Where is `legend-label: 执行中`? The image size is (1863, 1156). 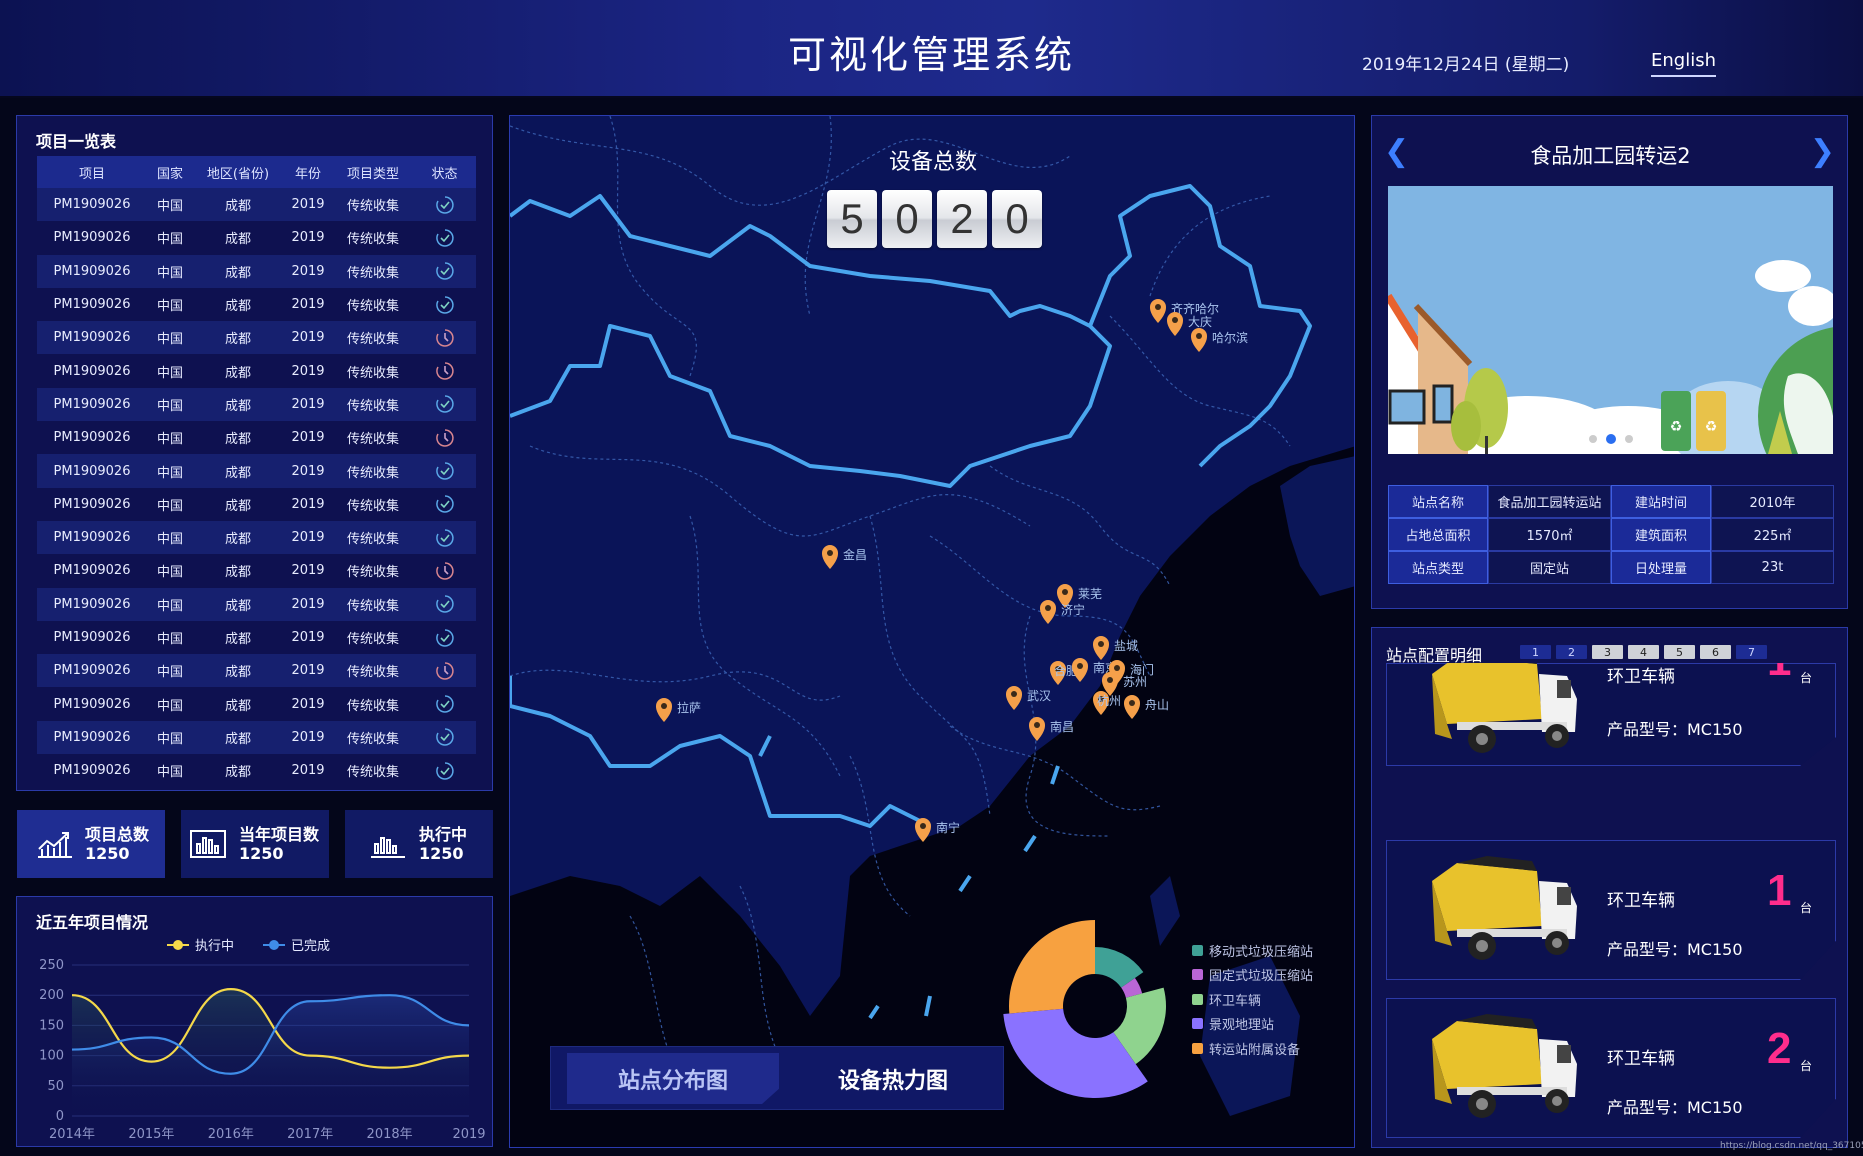 legend-label: 执行中 is located at coordinates (214, 946).